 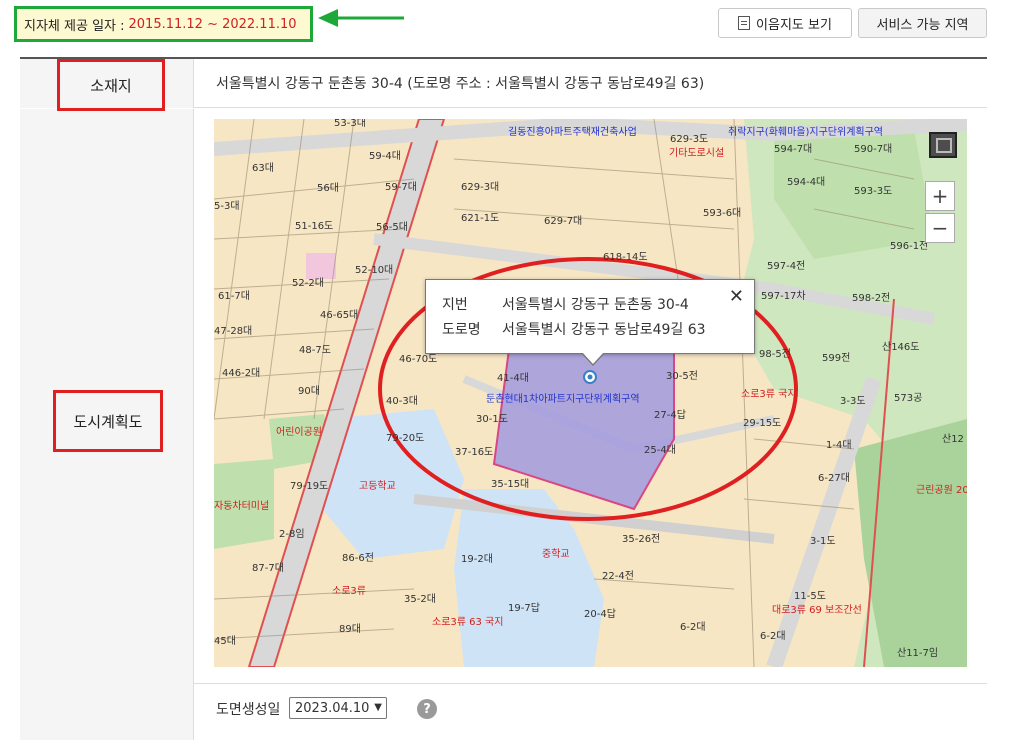 I want to click on map-label: 86-6전, so click(x=358, y=558).